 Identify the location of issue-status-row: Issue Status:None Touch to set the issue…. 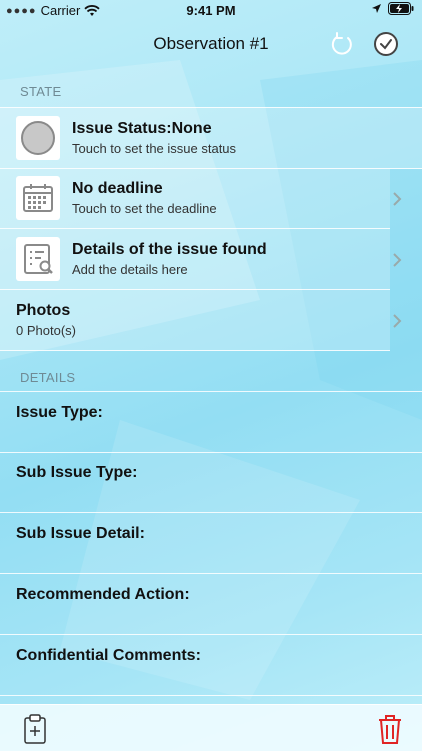
(211, 138).